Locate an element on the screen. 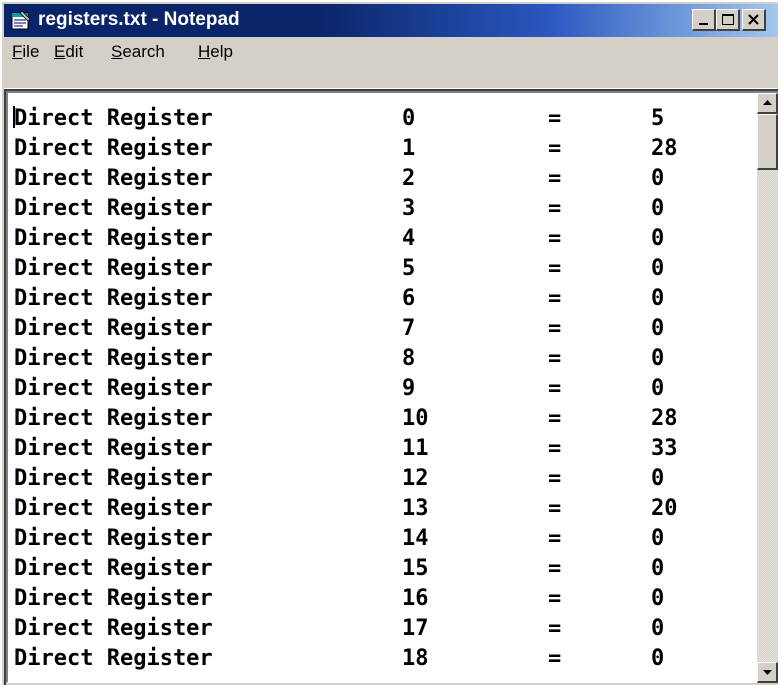  text-line: Direct Register 17 = 0 is located at coordinates (379, 629).